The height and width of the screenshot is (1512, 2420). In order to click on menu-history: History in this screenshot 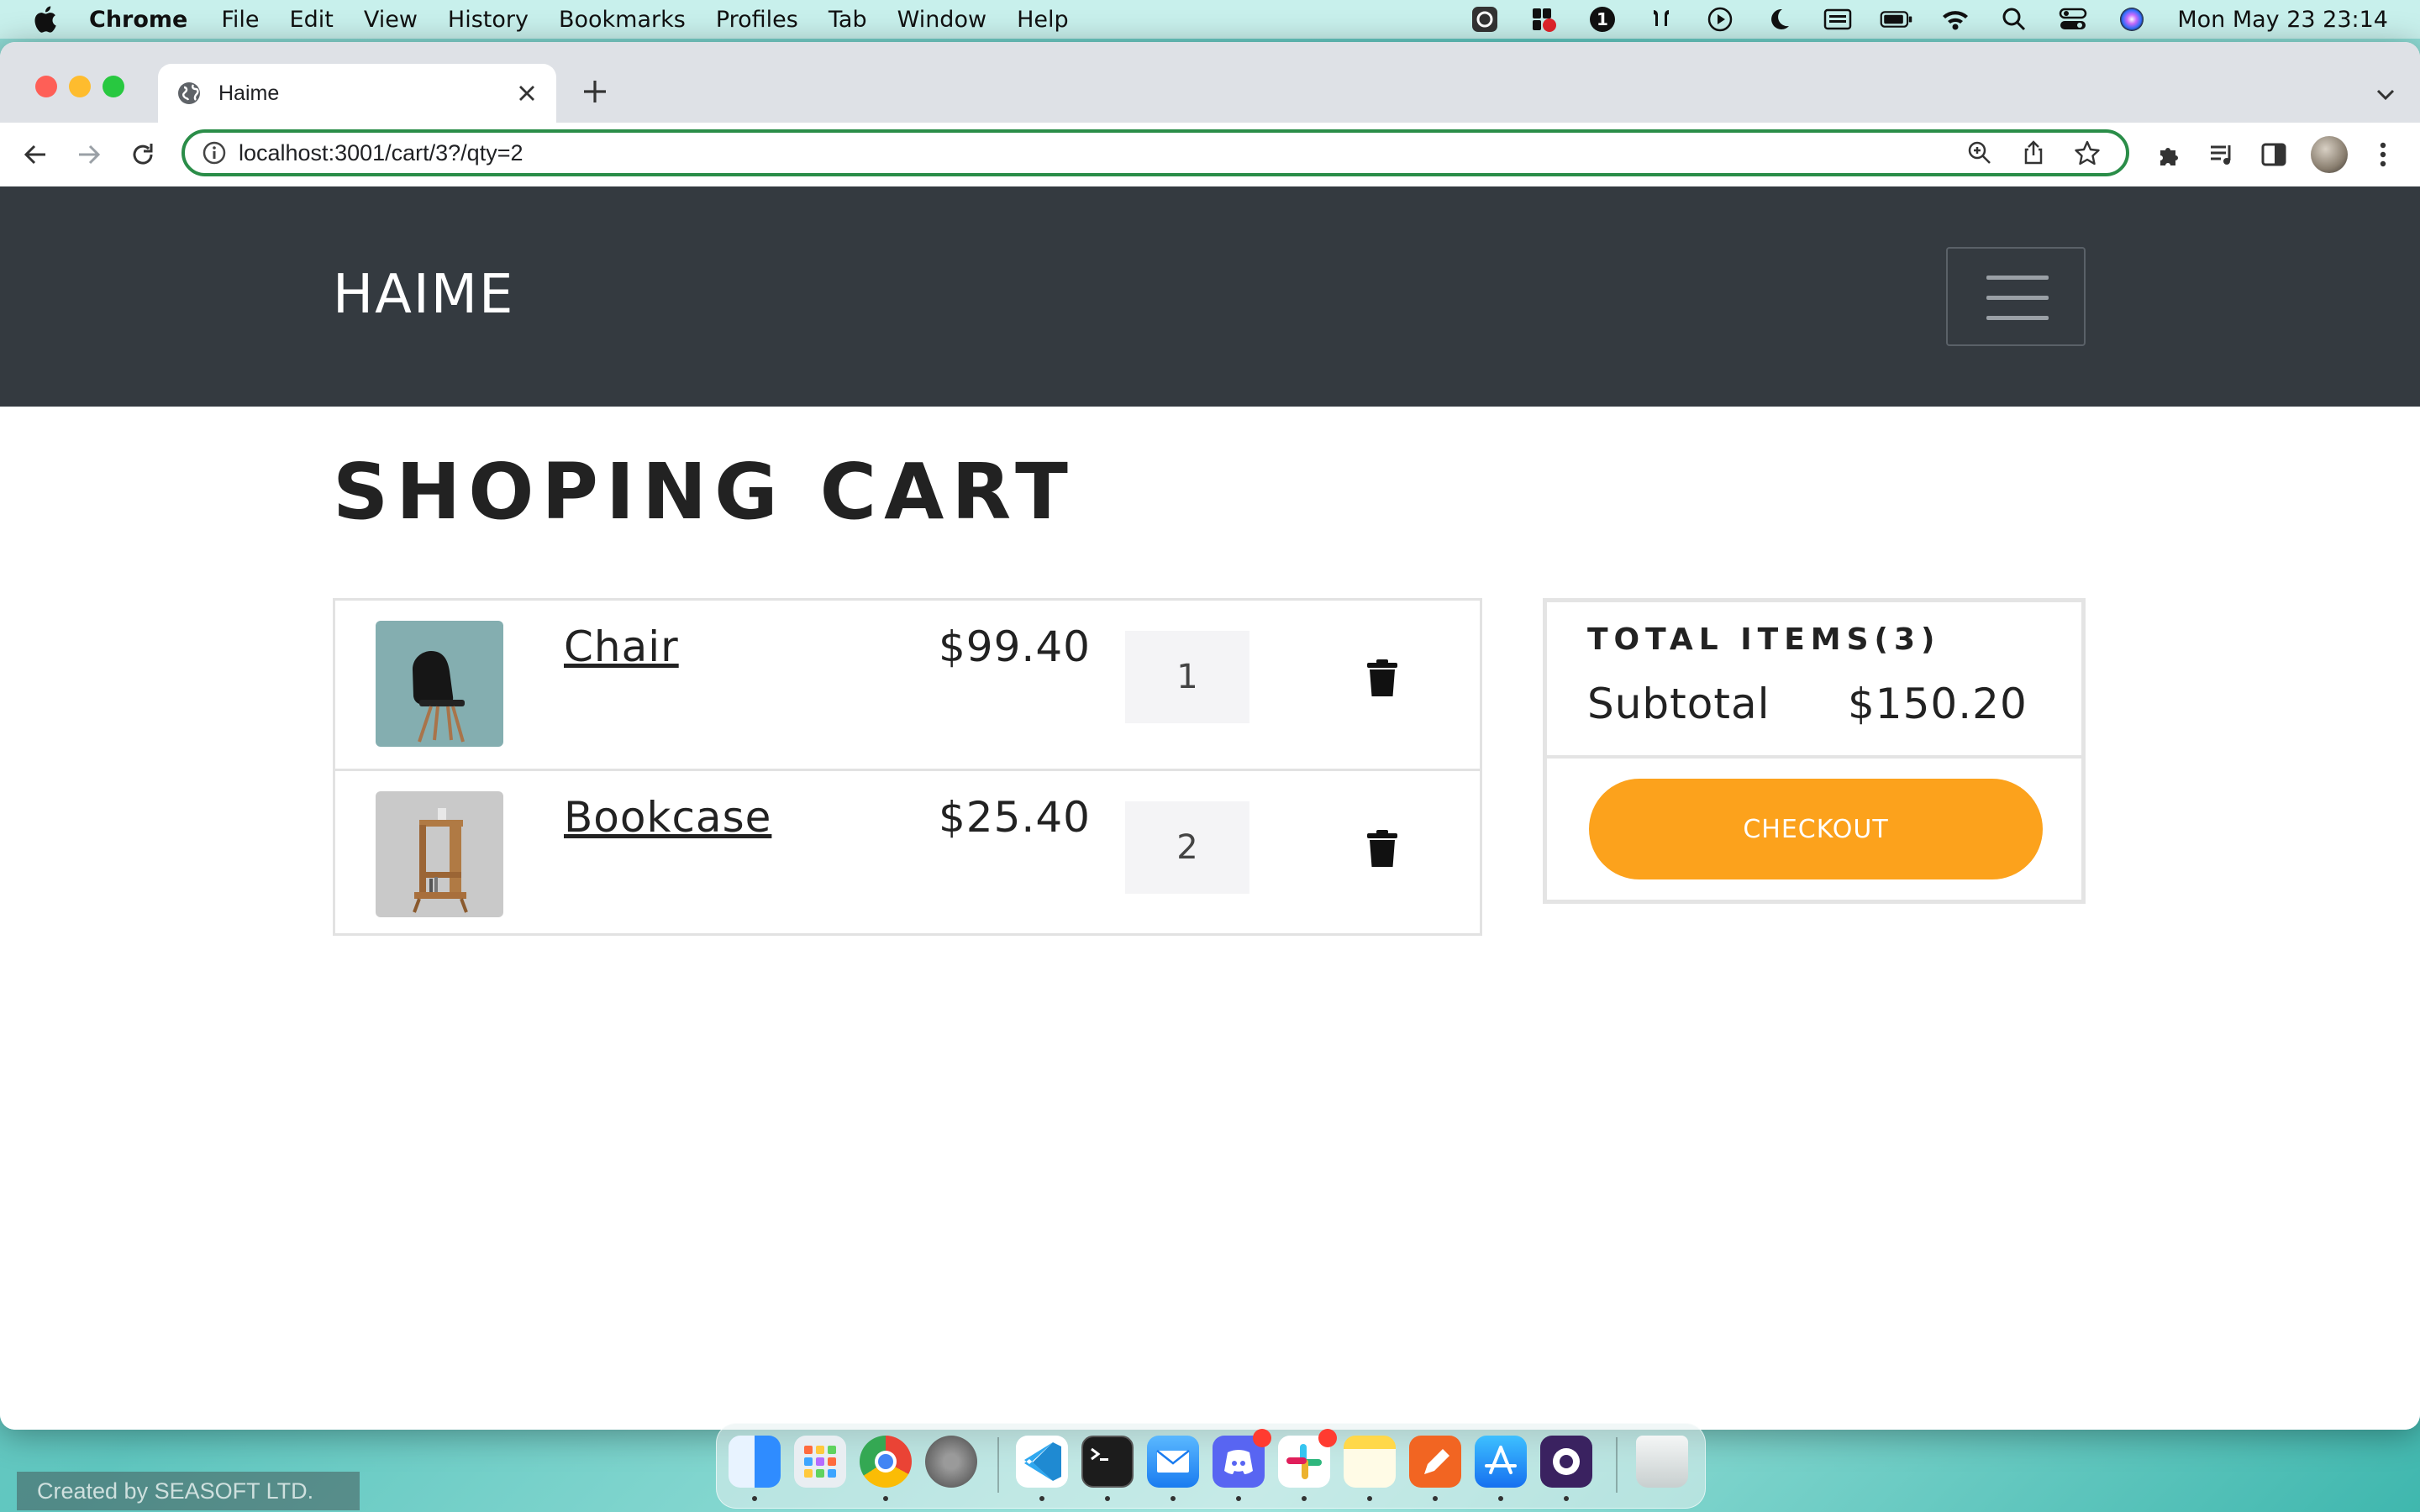, I will do `click(488, 20)`.